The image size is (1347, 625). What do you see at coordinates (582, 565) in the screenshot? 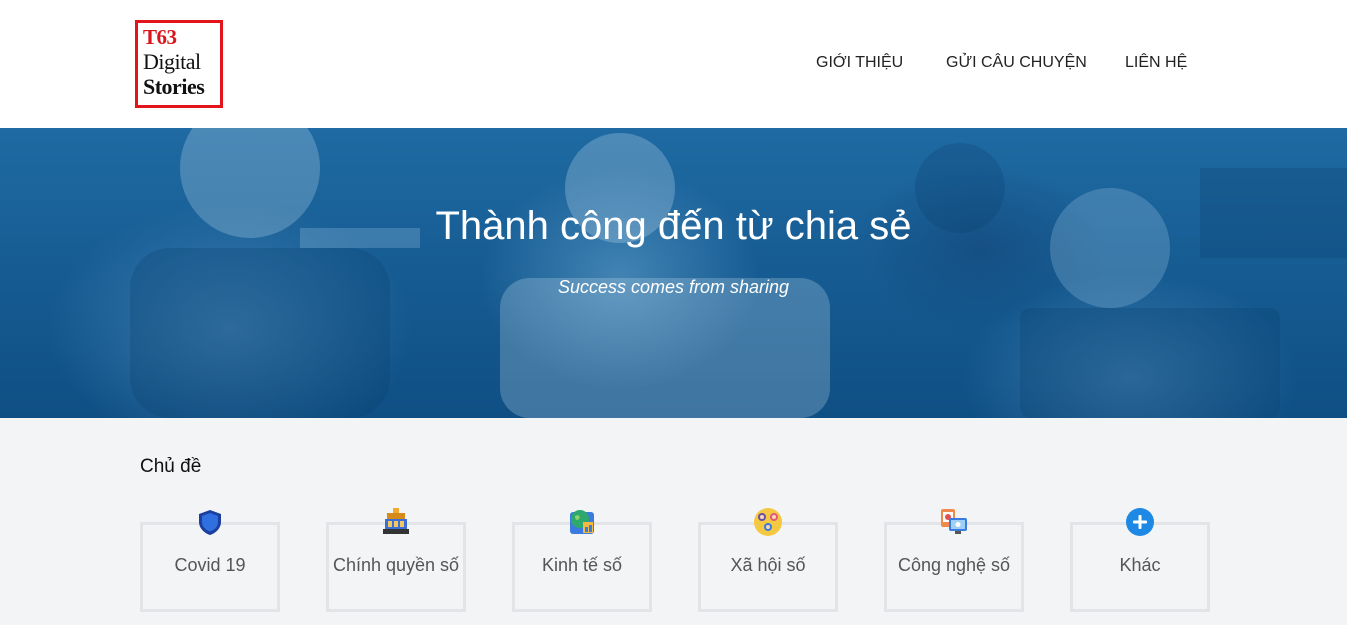
I see `topic-label: Kinh tế số` at bounding box center [582, 565].